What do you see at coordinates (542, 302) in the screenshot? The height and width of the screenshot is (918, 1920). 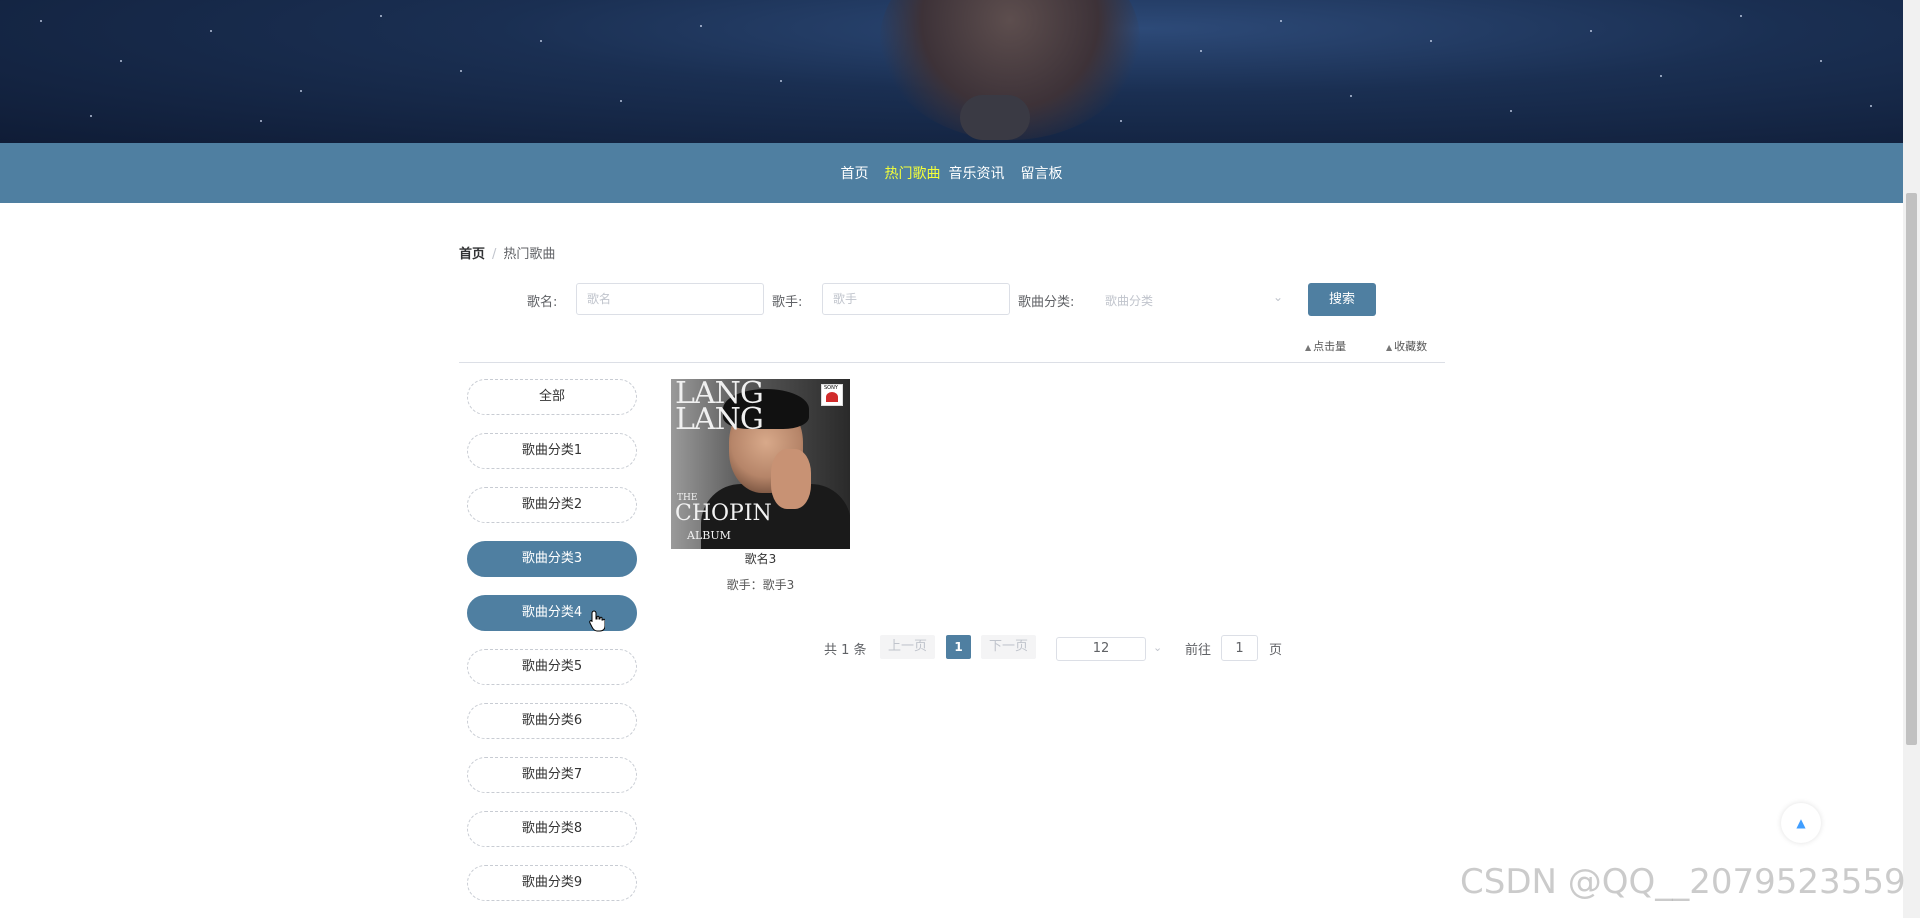 I see `song-name-label: 歌名:` at bounding box center [542, 302].